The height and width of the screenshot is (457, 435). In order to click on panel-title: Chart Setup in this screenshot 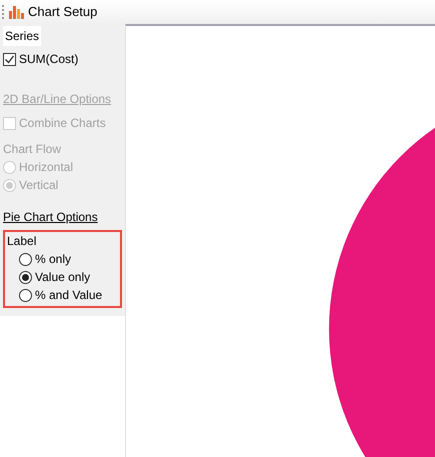, I will do `click(63, 12)`.